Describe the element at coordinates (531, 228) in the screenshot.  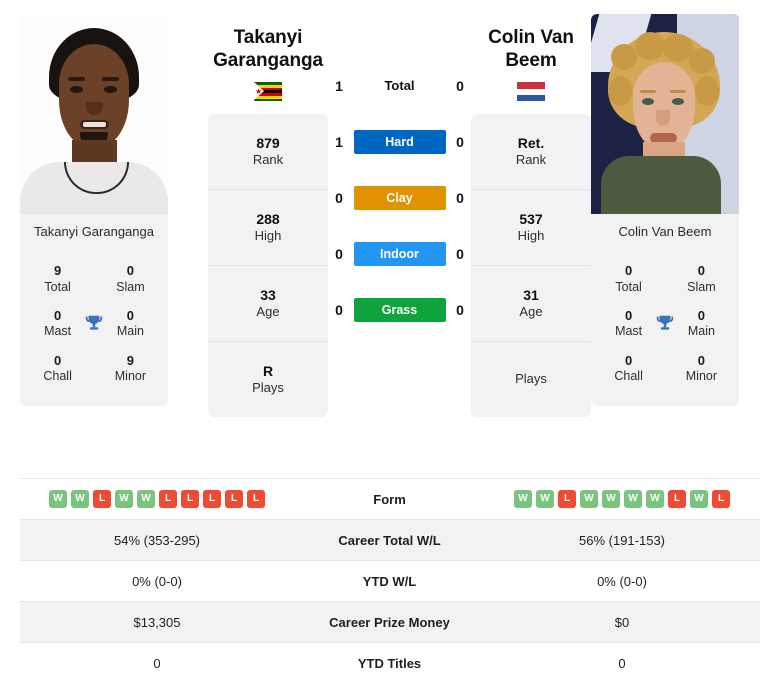
I see `right-high-cell: 537 High` at that location.